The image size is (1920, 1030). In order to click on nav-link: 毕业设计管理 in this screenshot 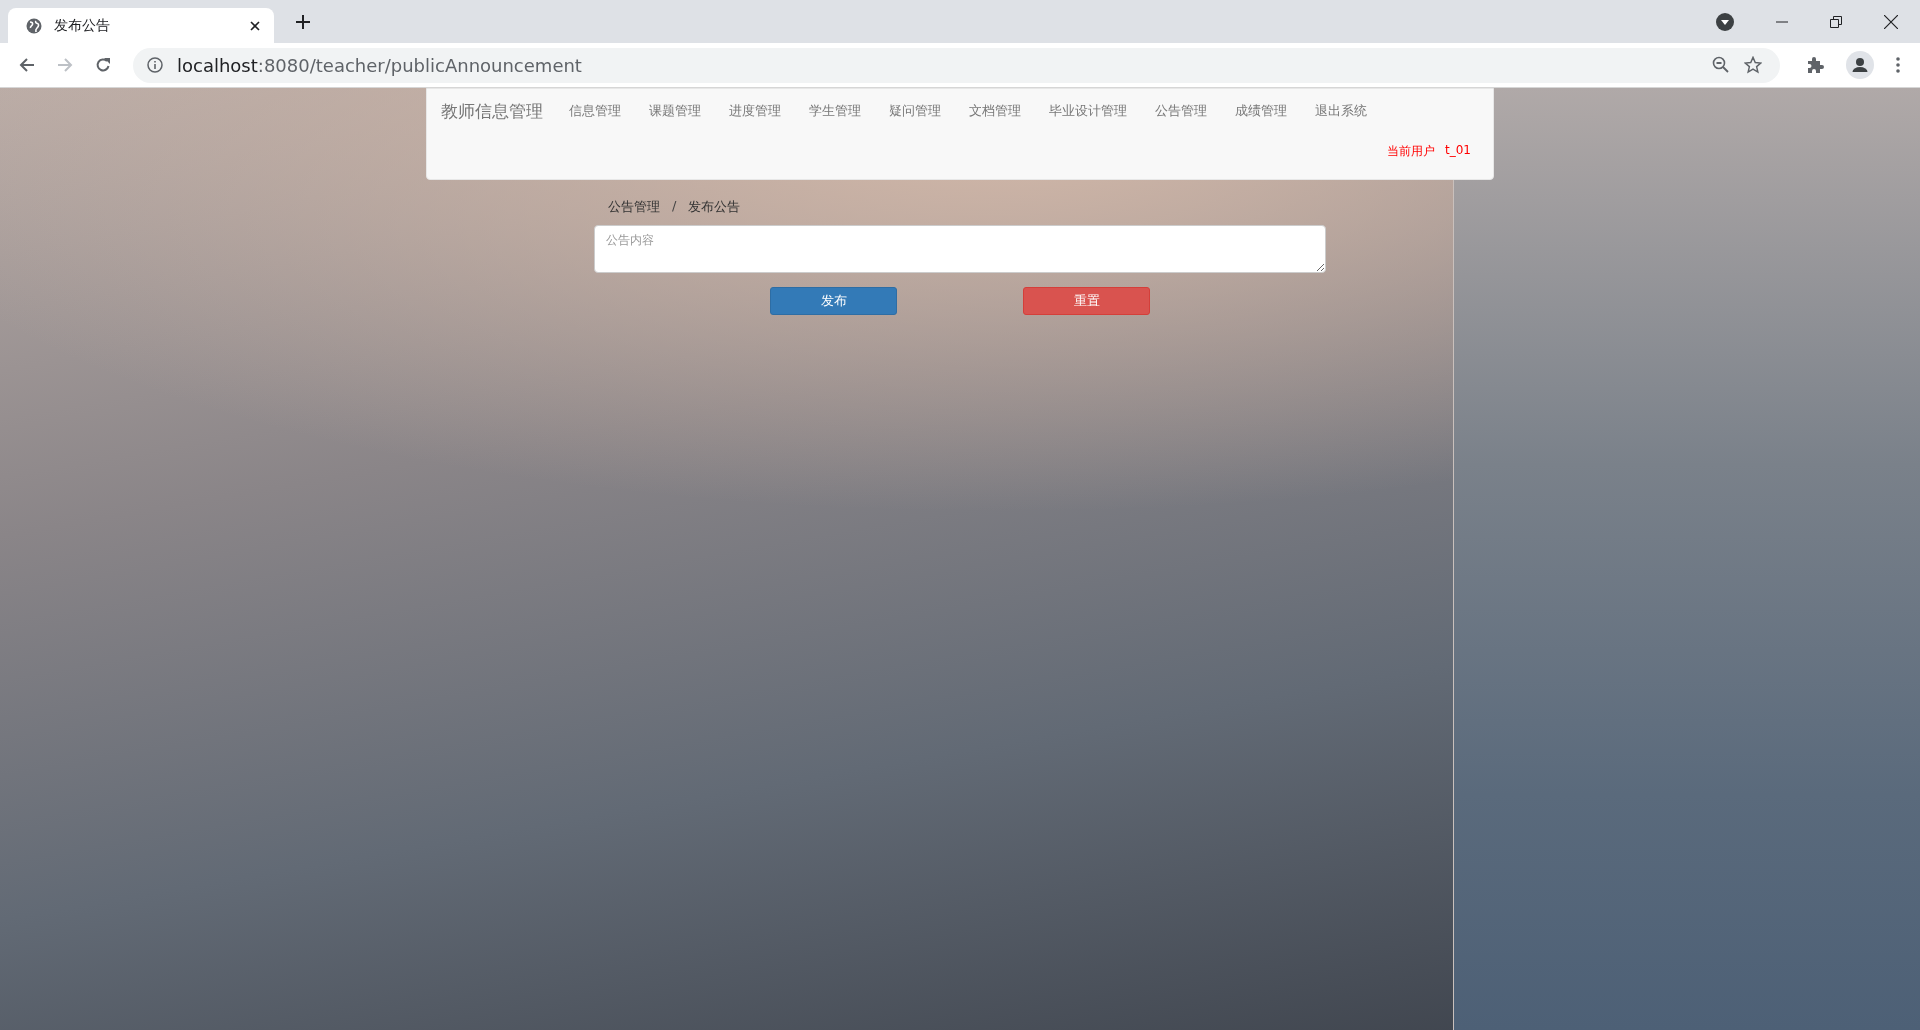, I will do `click(1088, 111)`.